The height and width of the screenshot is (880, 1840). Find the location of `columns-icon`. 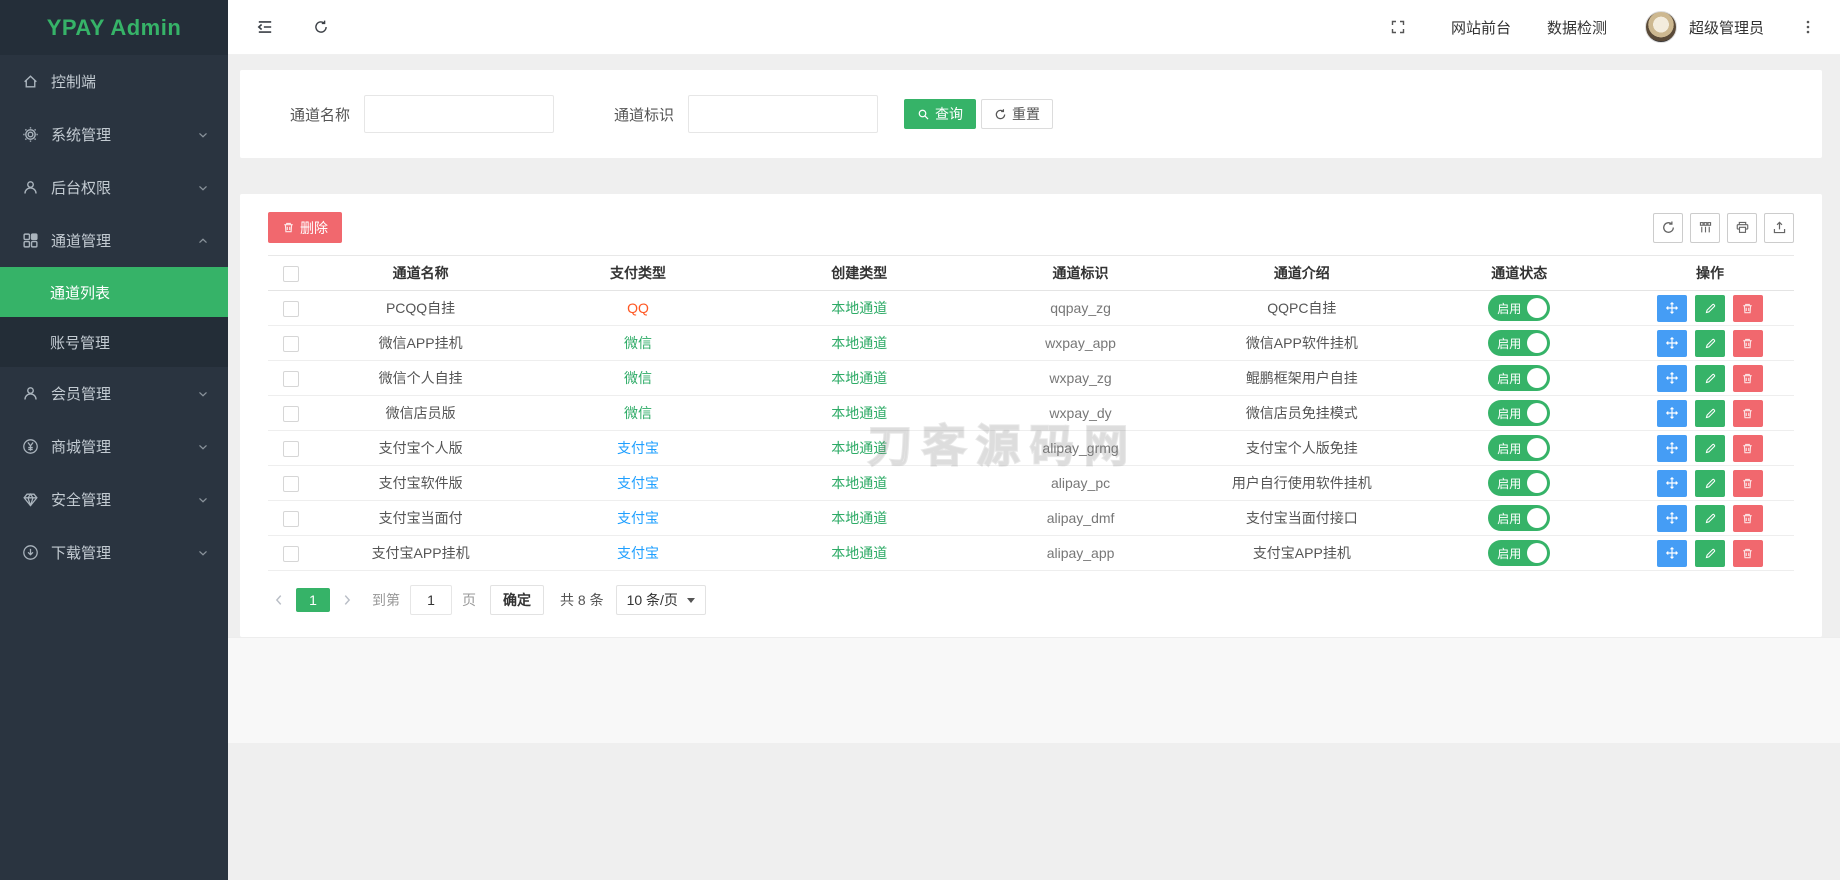

columns-icon is located at coordinates (1705, 227).